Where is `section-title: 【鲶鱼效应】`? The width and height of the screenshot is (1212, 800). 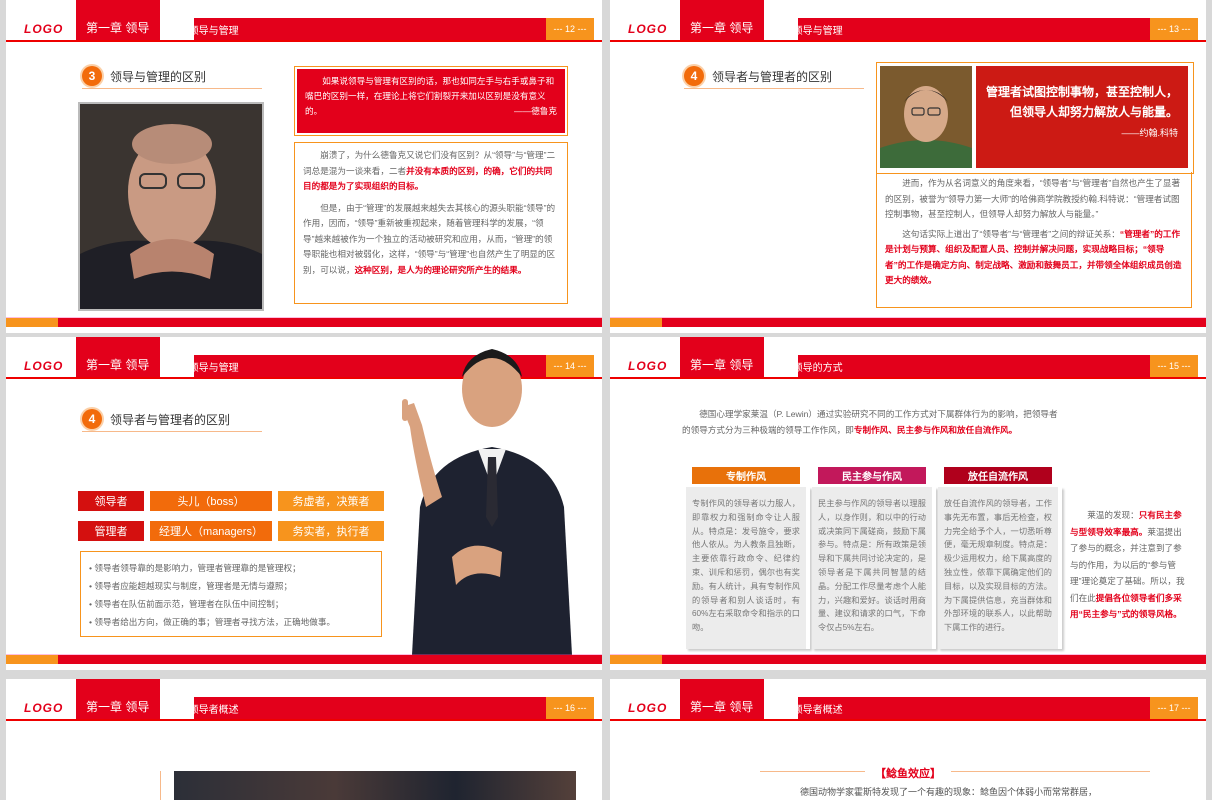 section-title: 【鲶鱼效应】 is located at coordinates (908, 774).